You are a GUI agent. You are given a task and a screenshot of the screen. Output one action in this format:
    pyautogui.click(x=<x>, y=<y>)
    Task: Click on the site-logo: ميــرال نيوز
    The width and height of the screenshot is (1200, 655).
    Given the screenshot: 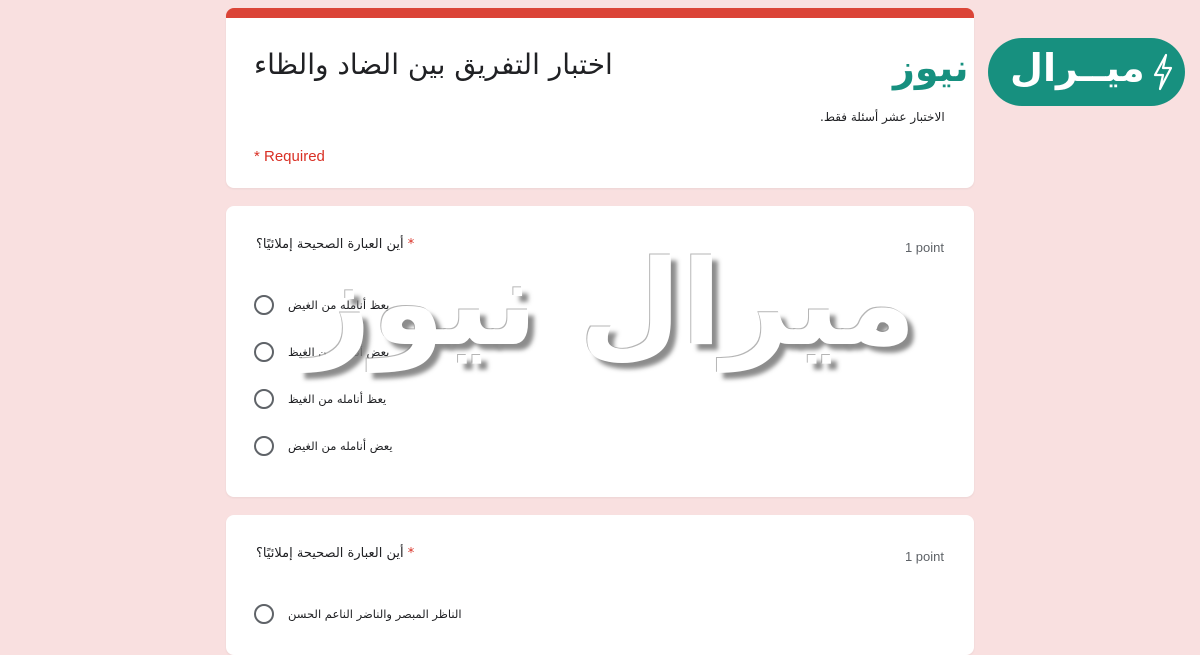 What is the action you would take?
    pyautogui.click(x=1039, y=72)
    